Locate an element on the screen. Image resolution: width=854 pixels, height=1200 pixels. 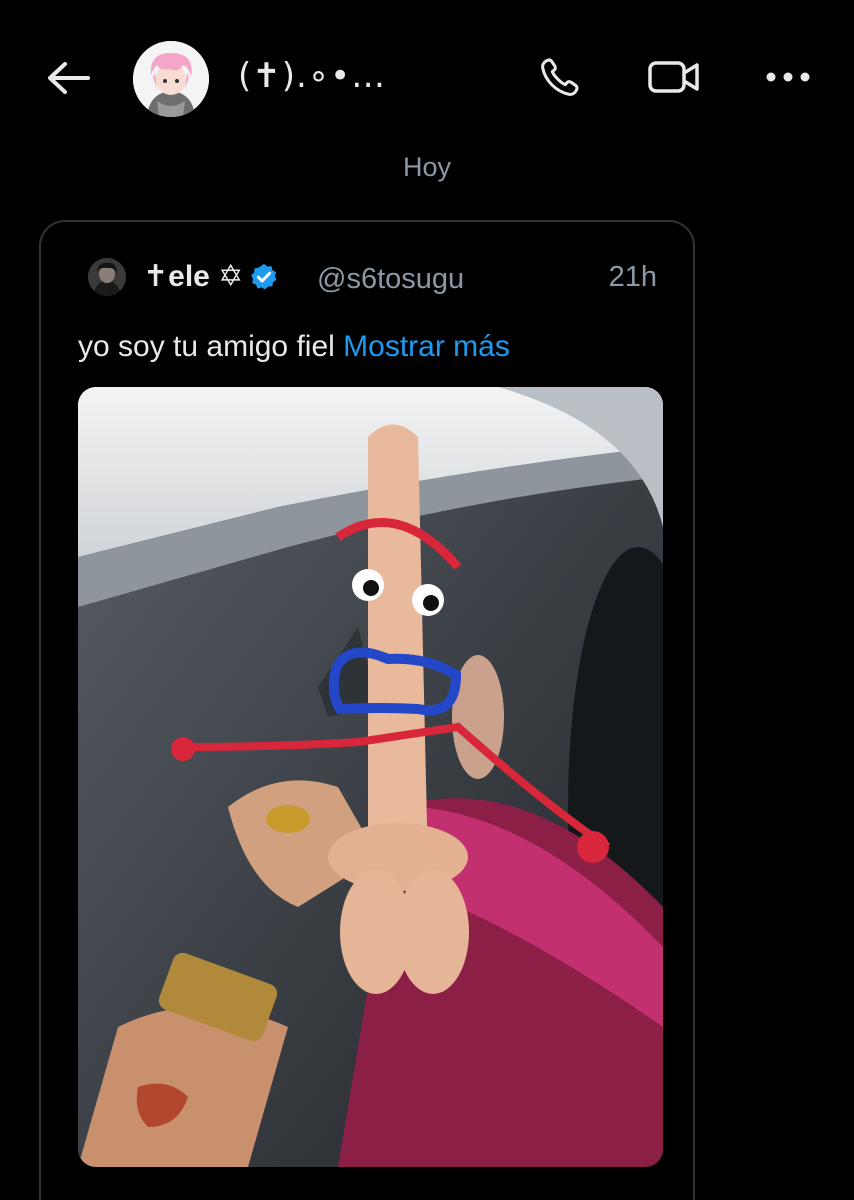
tweet-author-name: ✝ele ✡ is located at coordinates (193, 276).